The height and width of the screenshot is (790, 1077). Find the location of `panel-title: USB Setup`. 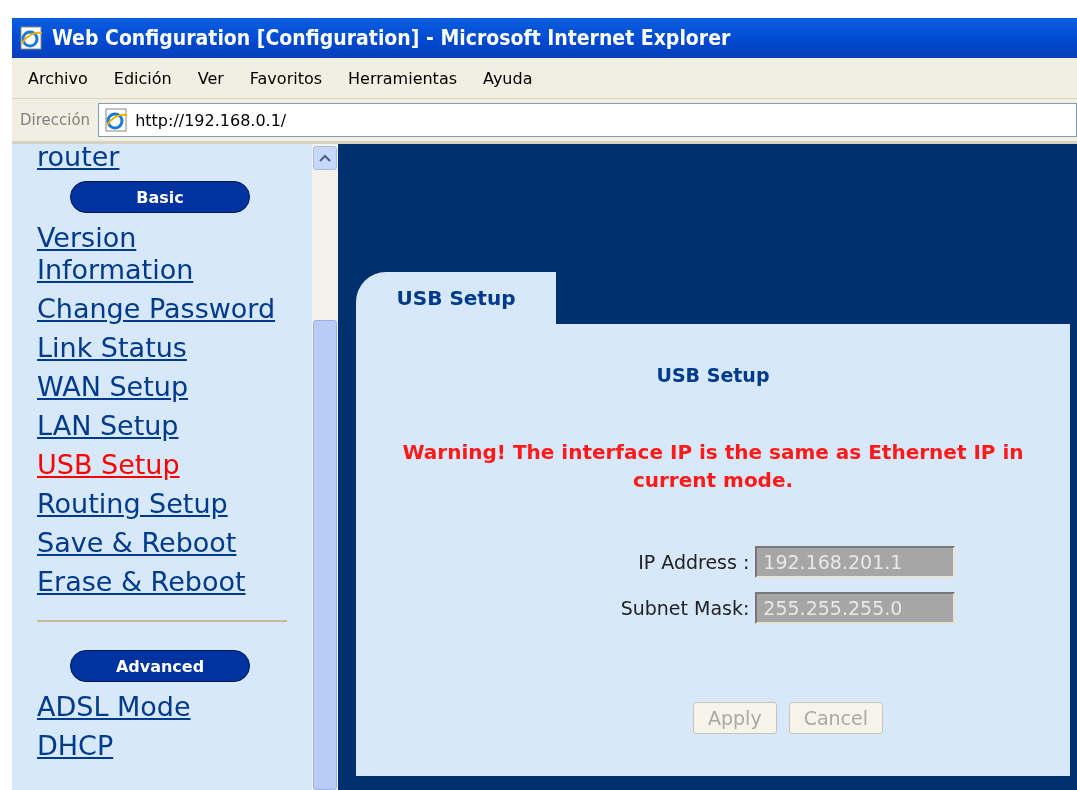

panel-title: USB Setup is located at coordinates (713, 375).